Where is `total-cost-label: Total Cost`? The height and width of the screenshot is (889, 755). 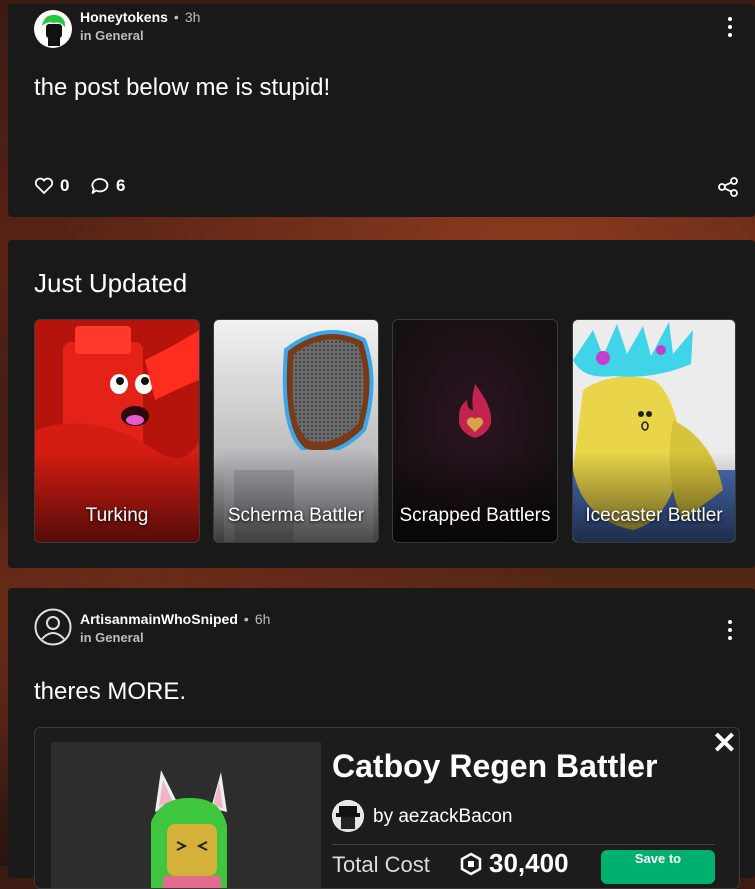
total-cost-label: Total Cost is located at coordinates (381, 864).